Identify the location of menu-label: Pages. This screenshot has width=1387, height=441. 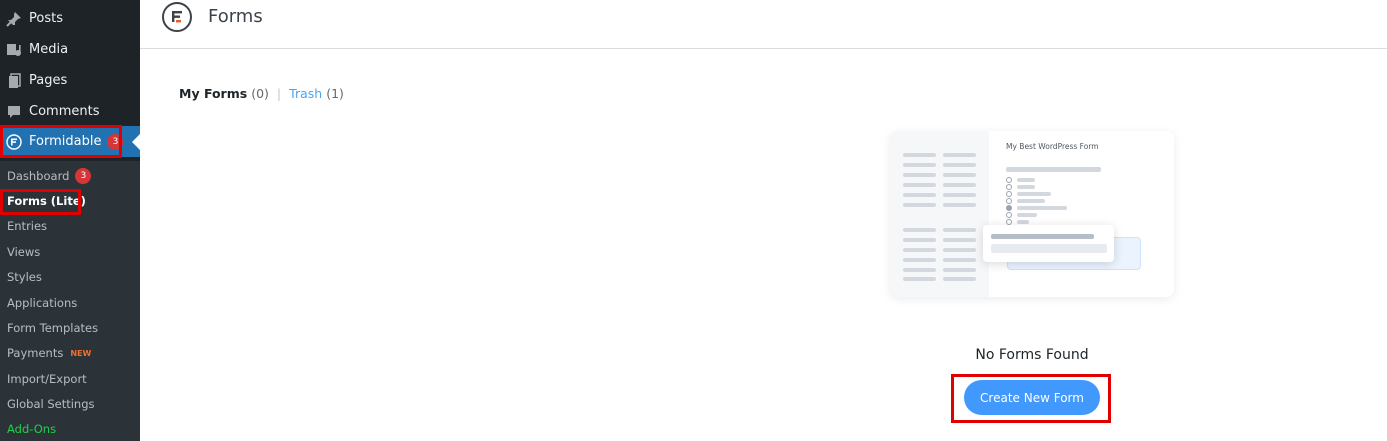
(48, 80).